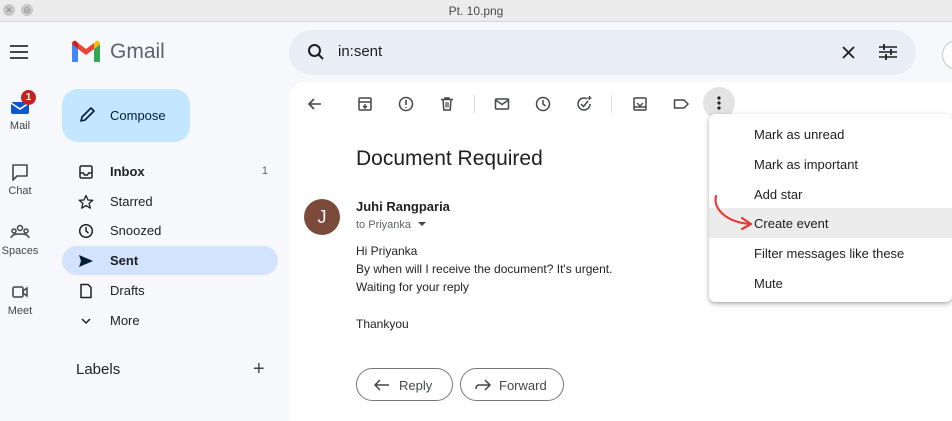 Image resolution: width=952 pixels, height=421 pixels. Describe the element at coordinates (136, 230) in the screenshot. I see `sidebar-label-snoozed: Snoozed` at that location.